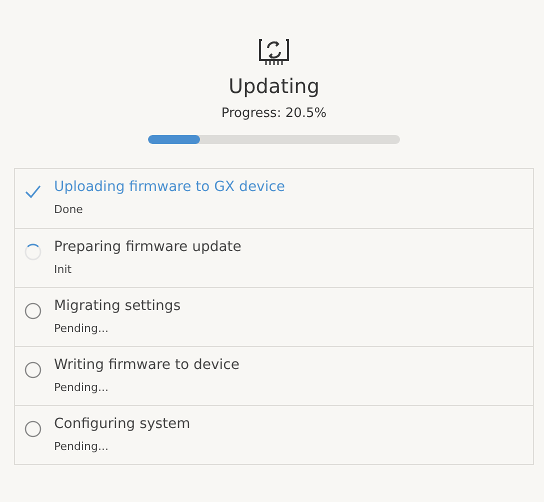 The height and width of the screenshot is (502, 544). What do you see at coordinates (148, 247) in the screenshot?
I see `step-title: Preparing firmware update` at bounding box center [148, 247].